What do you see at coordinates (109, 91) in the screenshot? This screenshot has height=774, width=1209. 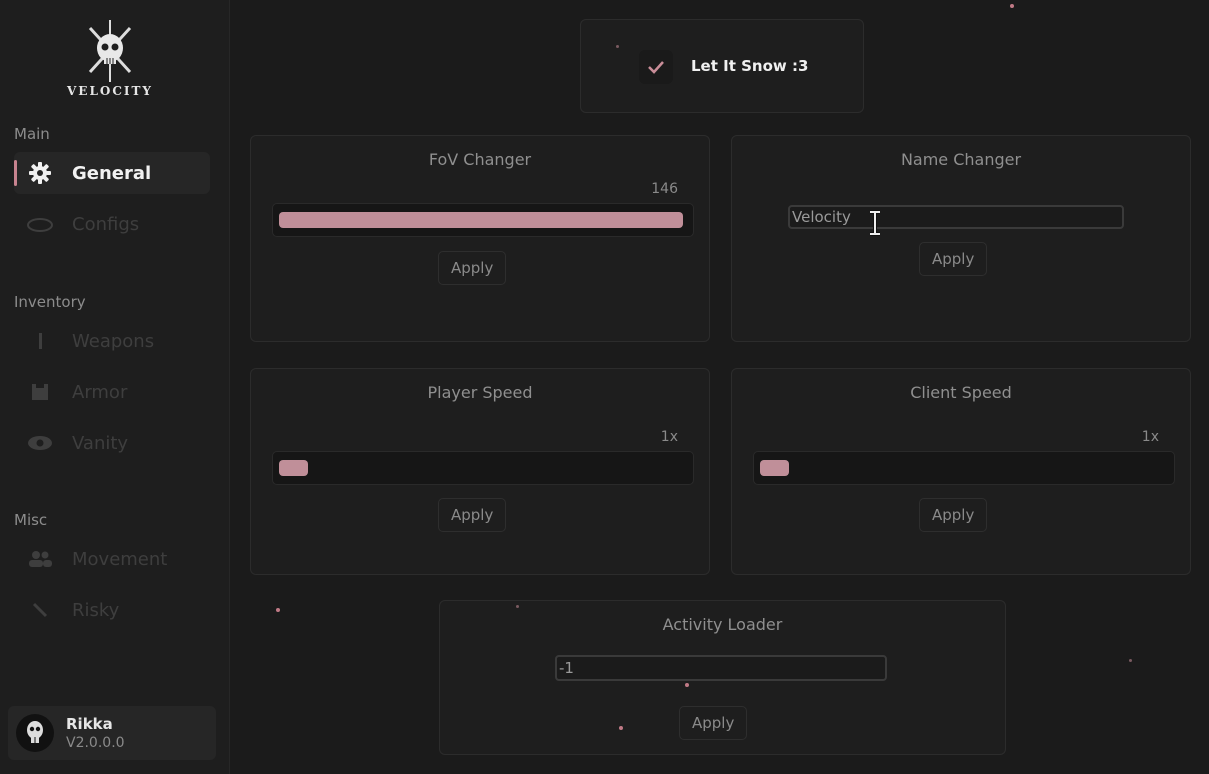 I see `logo-text: VELOCITY` at bounding box center [109, 91].